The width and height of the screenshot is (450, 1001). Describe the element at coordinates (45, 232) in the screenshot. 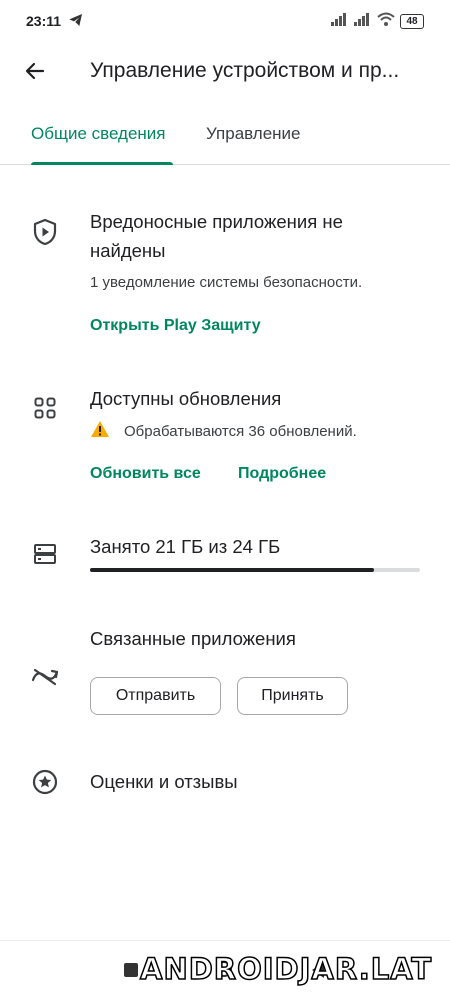

I see `shield-play-icon` at that location.